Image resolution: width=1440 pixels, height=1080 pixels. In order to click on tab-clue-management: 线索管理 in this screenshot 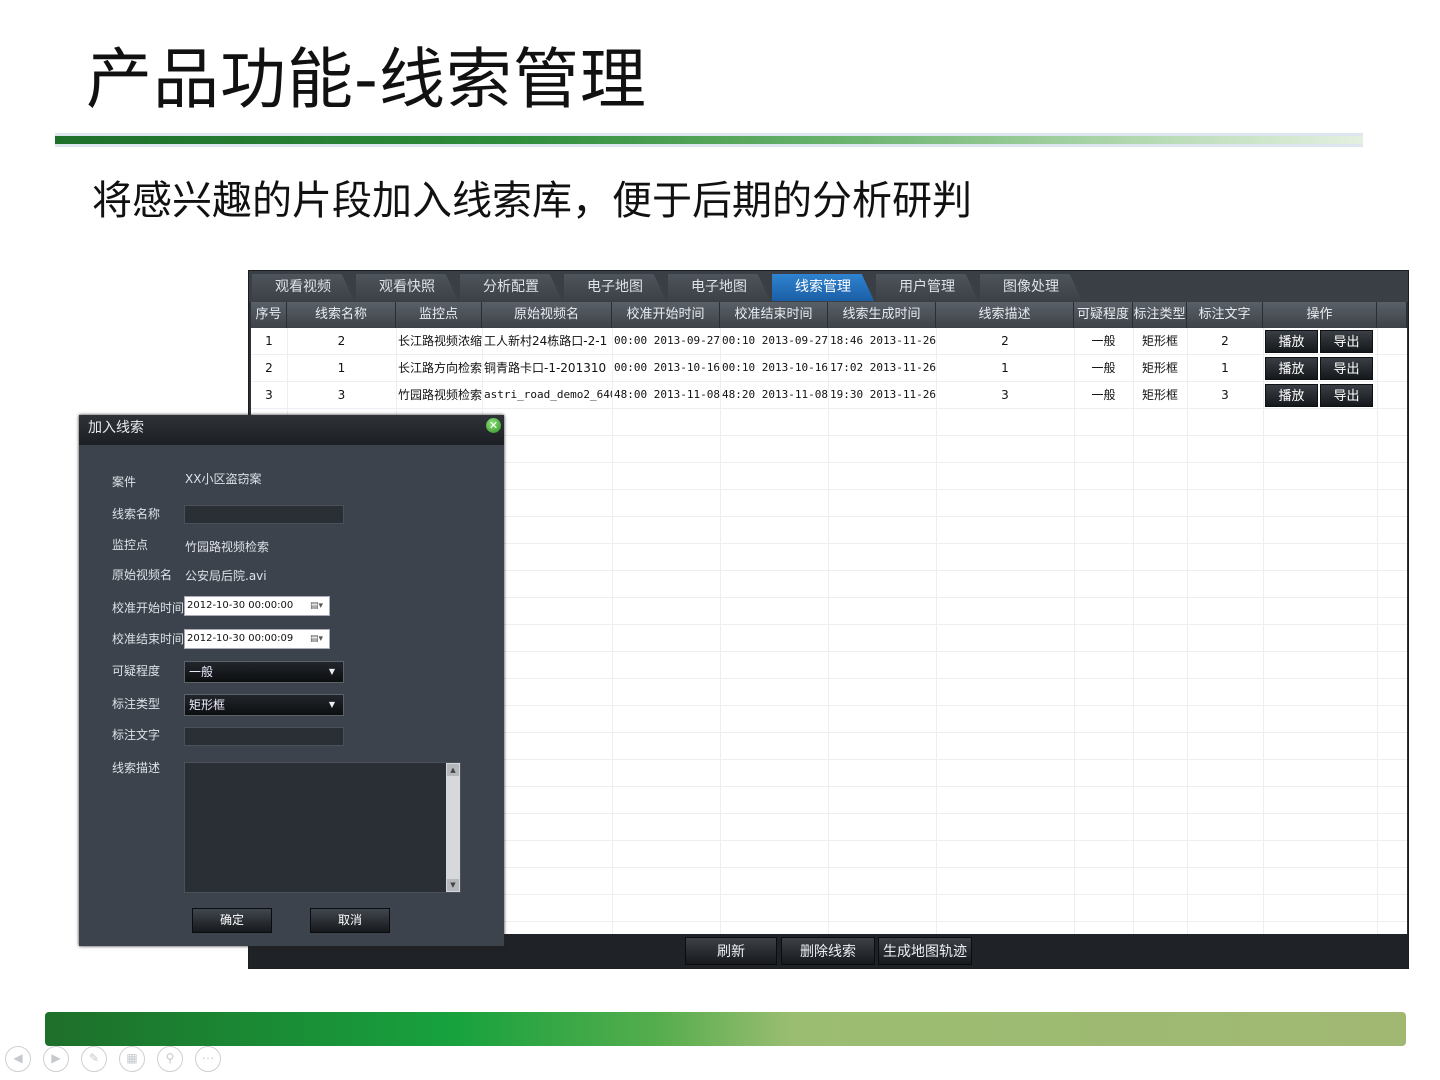, I will do `click(823, 287)`.